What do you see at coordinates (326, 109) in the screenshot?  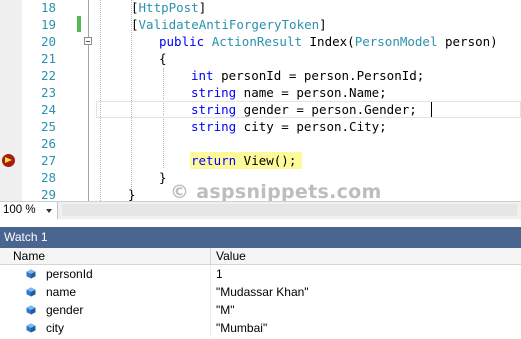 I see `code-token: gender = person.Gender;` at bounding box center [326, 109].